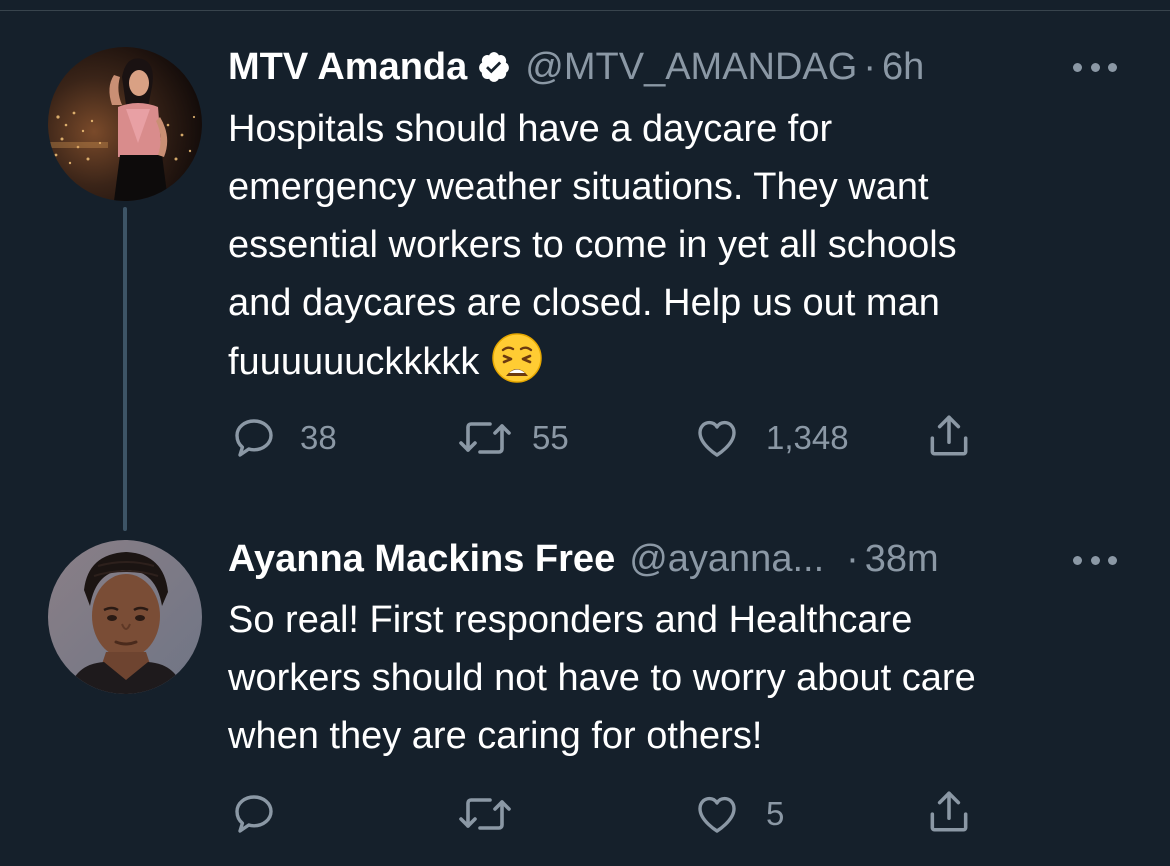  What do you see at coordinates (494, 67) in the screenshot?
I see `verified-badge-icon` at bounding box center [494, 67].